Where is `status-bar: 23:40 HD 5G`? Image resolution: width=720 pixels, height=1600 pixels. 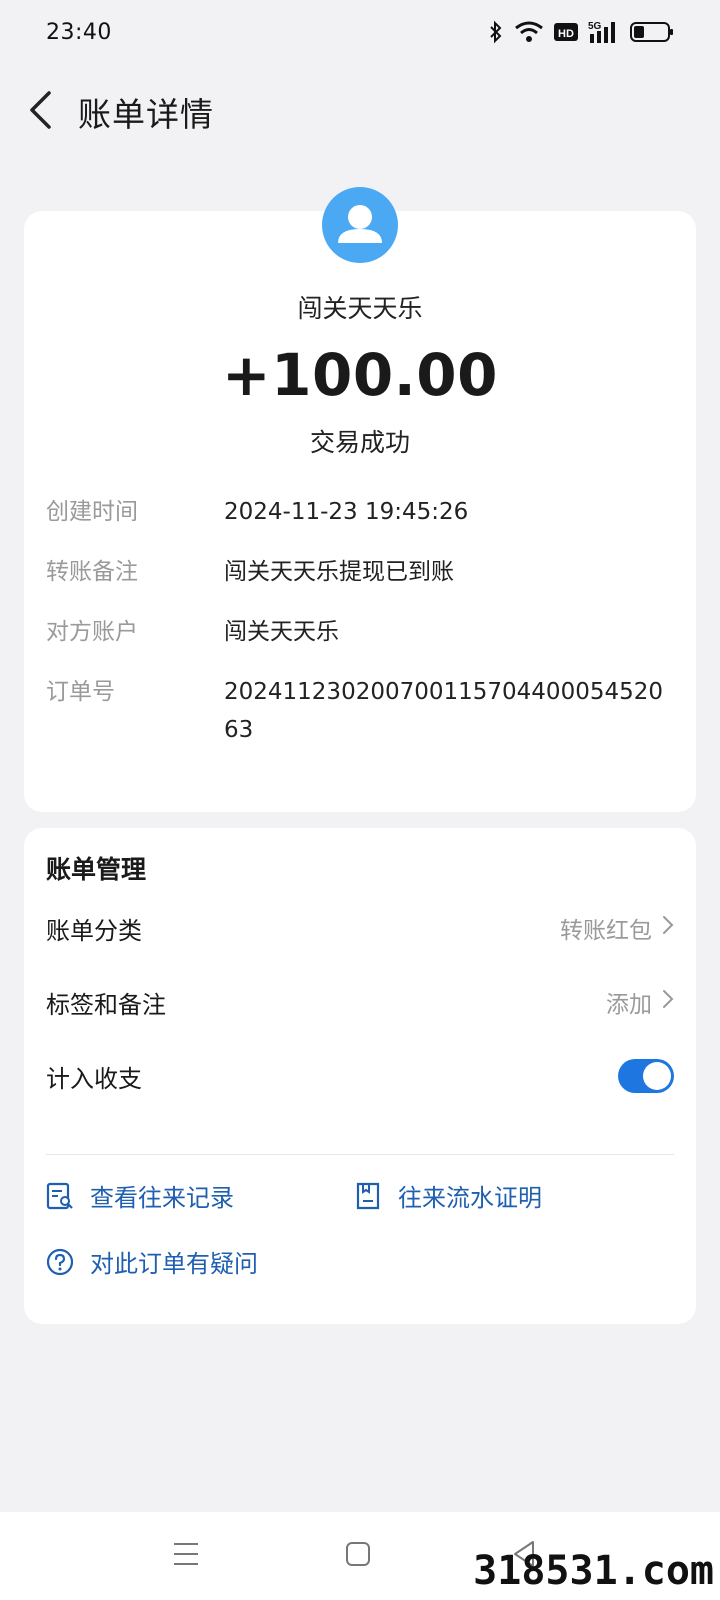
status-bar: 23:40 HD 5G is located at coordinates (360, 32).